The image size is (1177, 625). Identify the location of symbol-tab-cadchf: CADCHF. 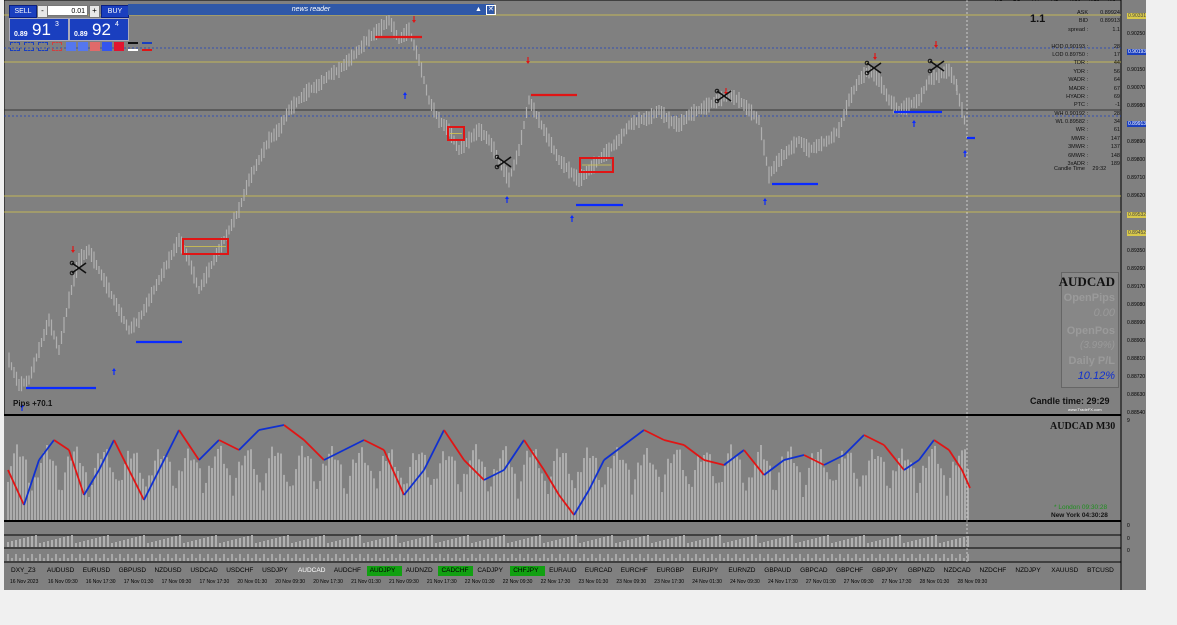
(456, 571).